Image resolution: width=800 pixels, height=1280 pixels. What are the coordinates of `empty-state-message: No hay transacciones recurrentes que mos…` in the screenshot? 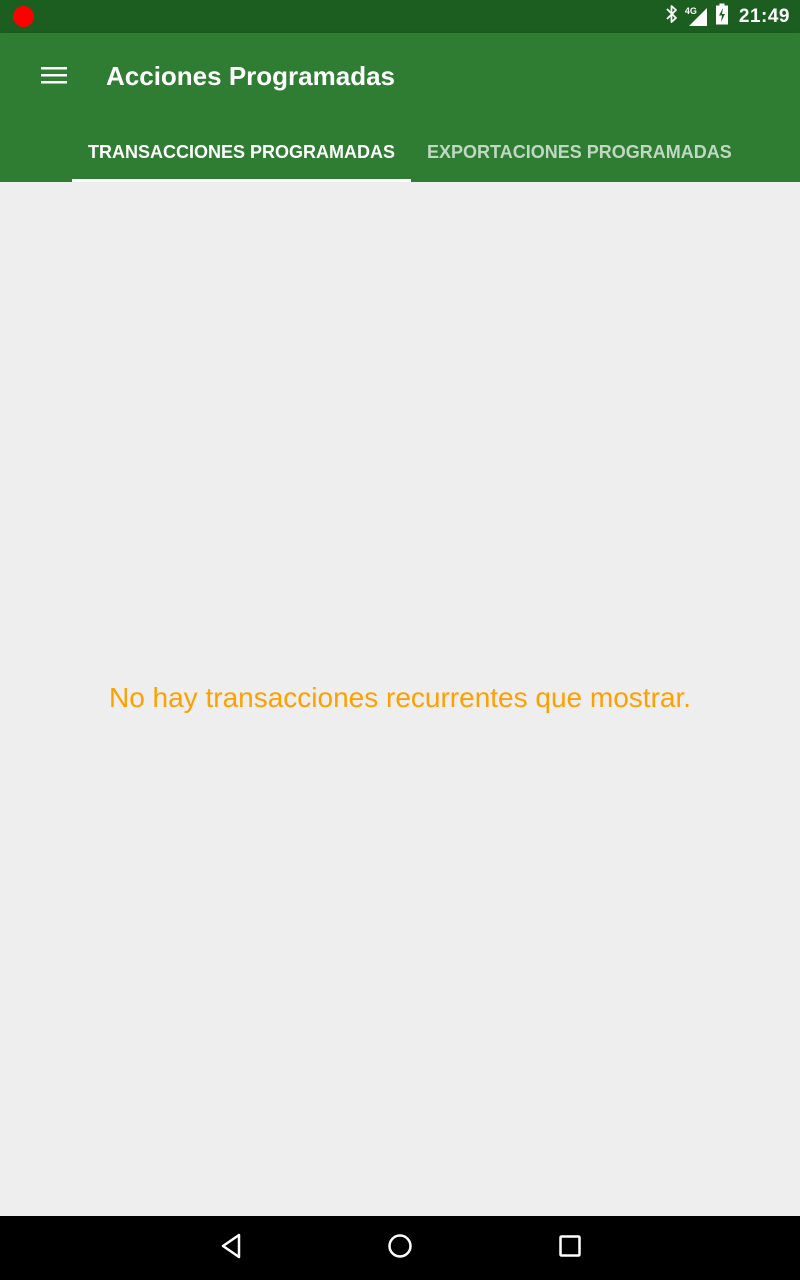 It's located at (400, 697).